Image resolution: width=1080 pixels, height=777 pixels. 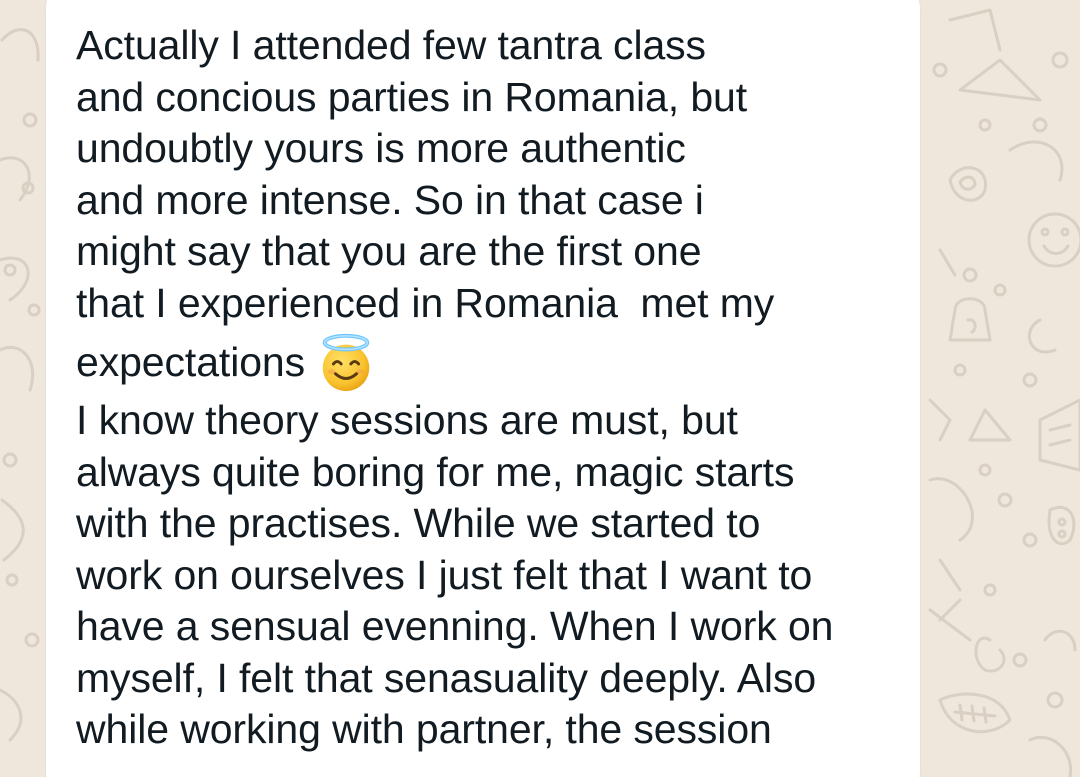 What do you see at coordinates (346, 363) in the screenshot?
I see `smiling-face-with-halo-icon` at bounding box center [346, 363].